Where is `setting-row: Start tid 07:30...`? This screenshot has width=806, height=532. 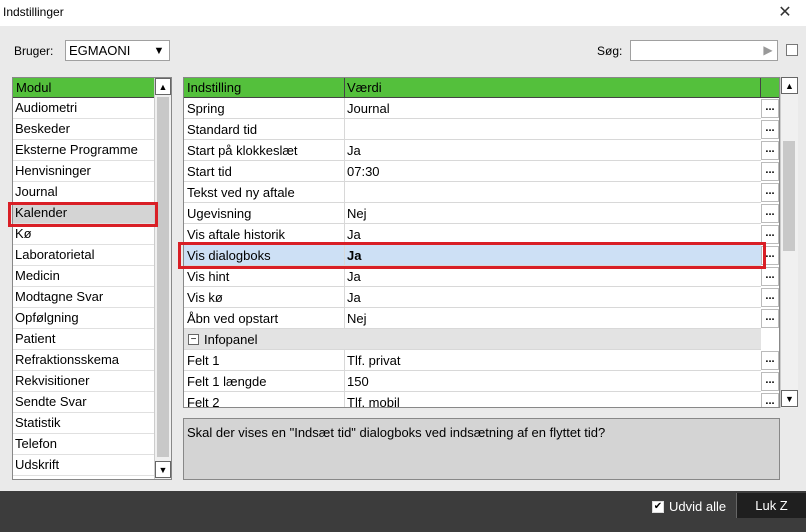
setting-row: Start tid 07:30... is located at coordinates (481, 171).